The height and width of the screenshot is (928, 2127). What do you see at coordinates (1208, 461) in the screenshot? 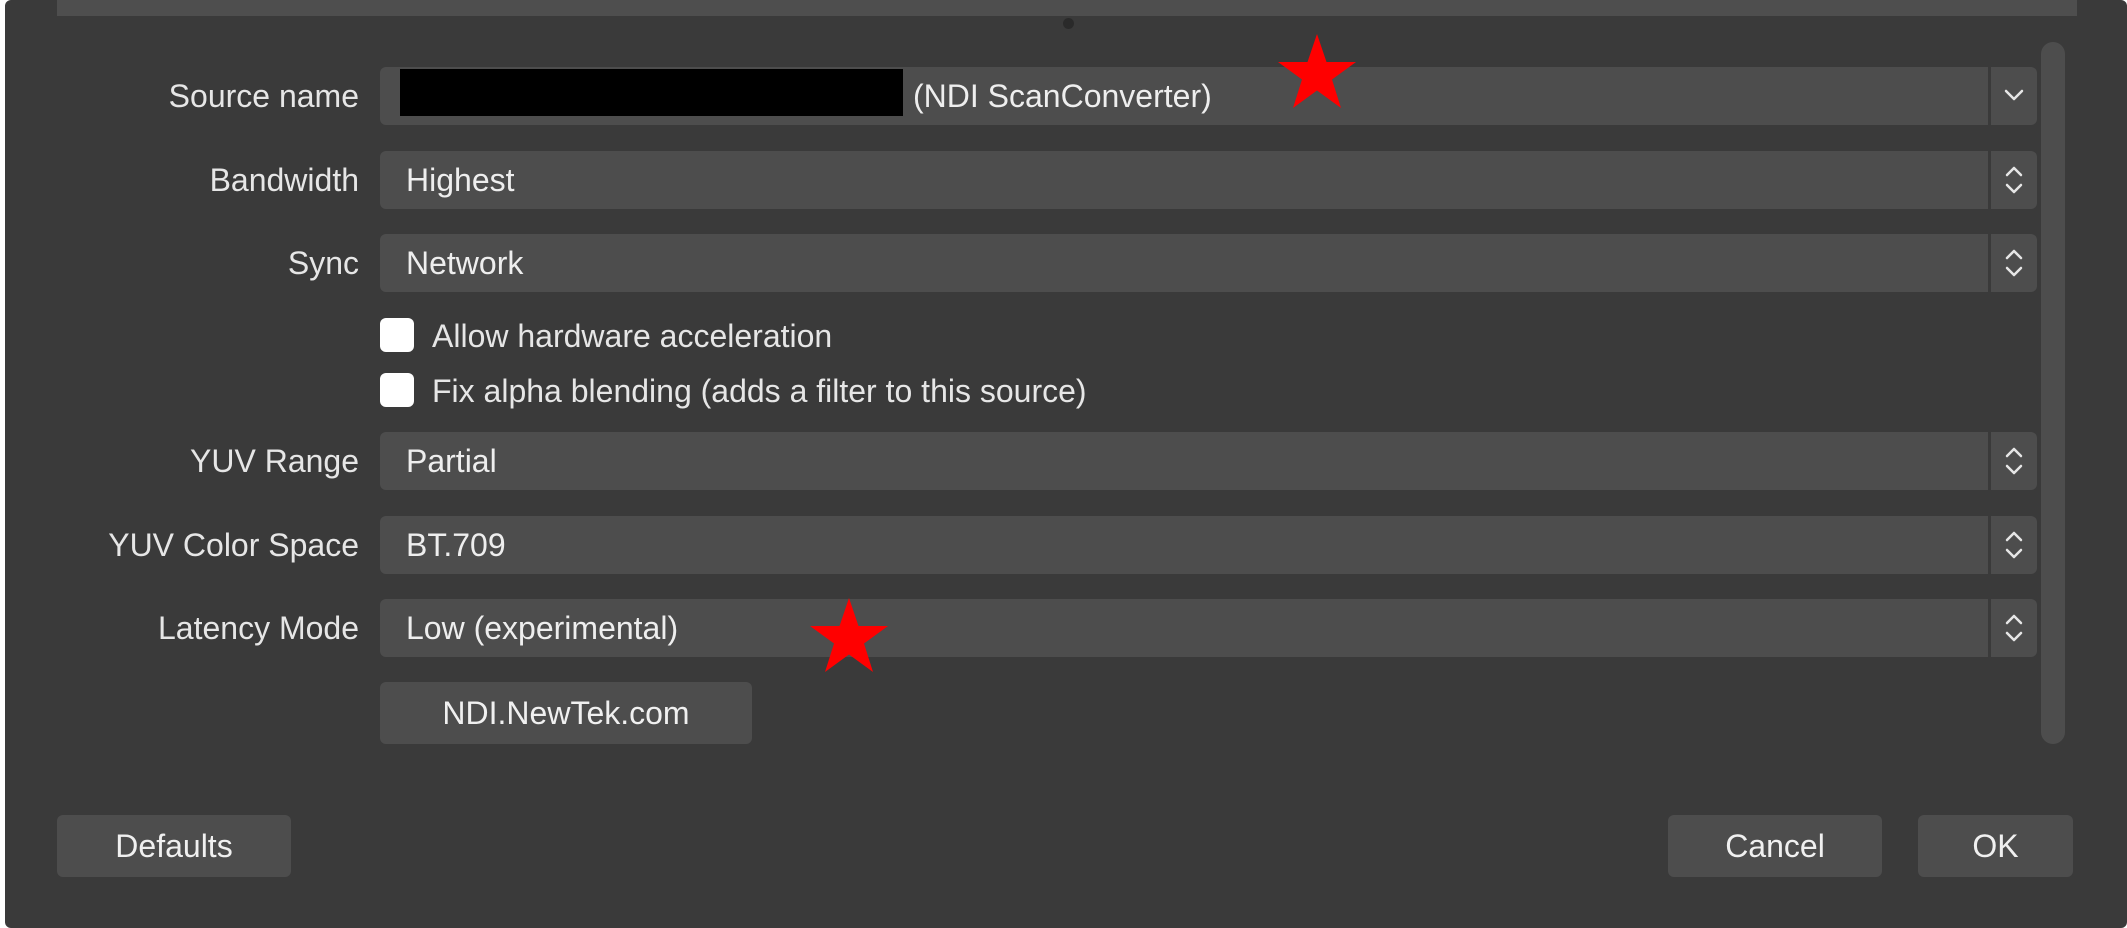
I see `yuv-range-select: Partial` at bounding box center [1208, 461].